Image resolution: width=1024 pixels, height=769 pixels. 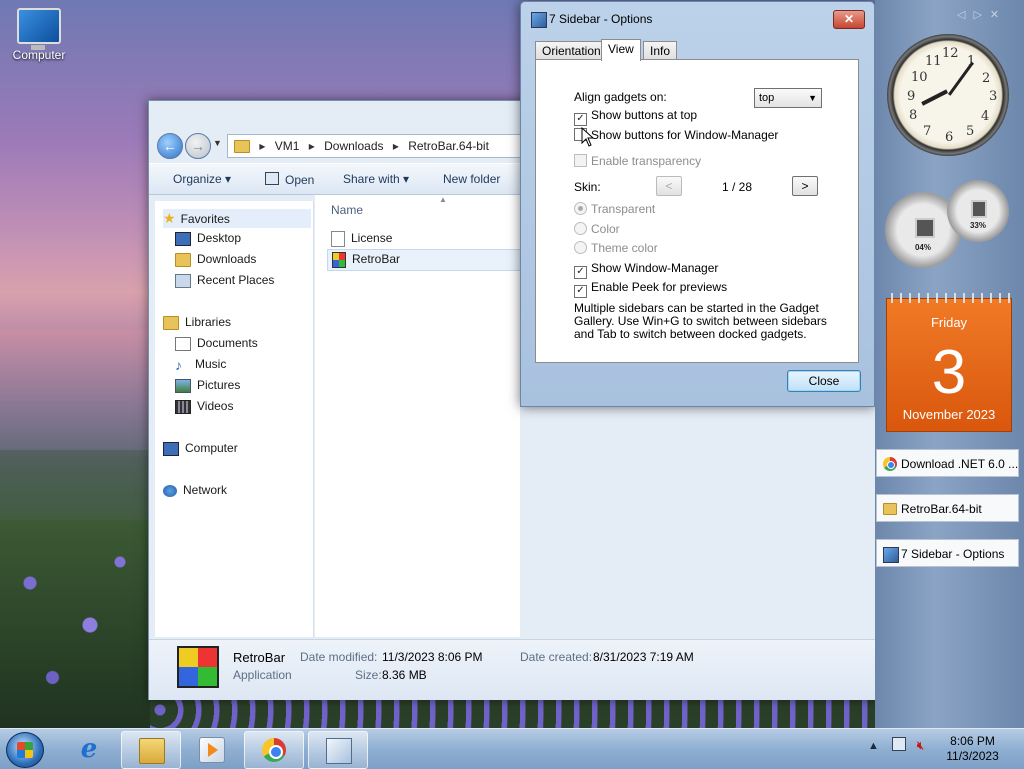 I want to click on details-type: Application, so click(x=262, y=675).